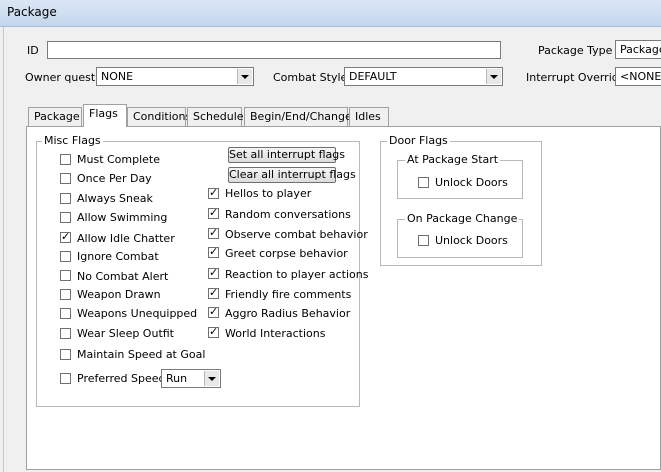 This screenshot has height=472, width=661. I want to click on no-combat-alert-checkbox, so click(65, 275).